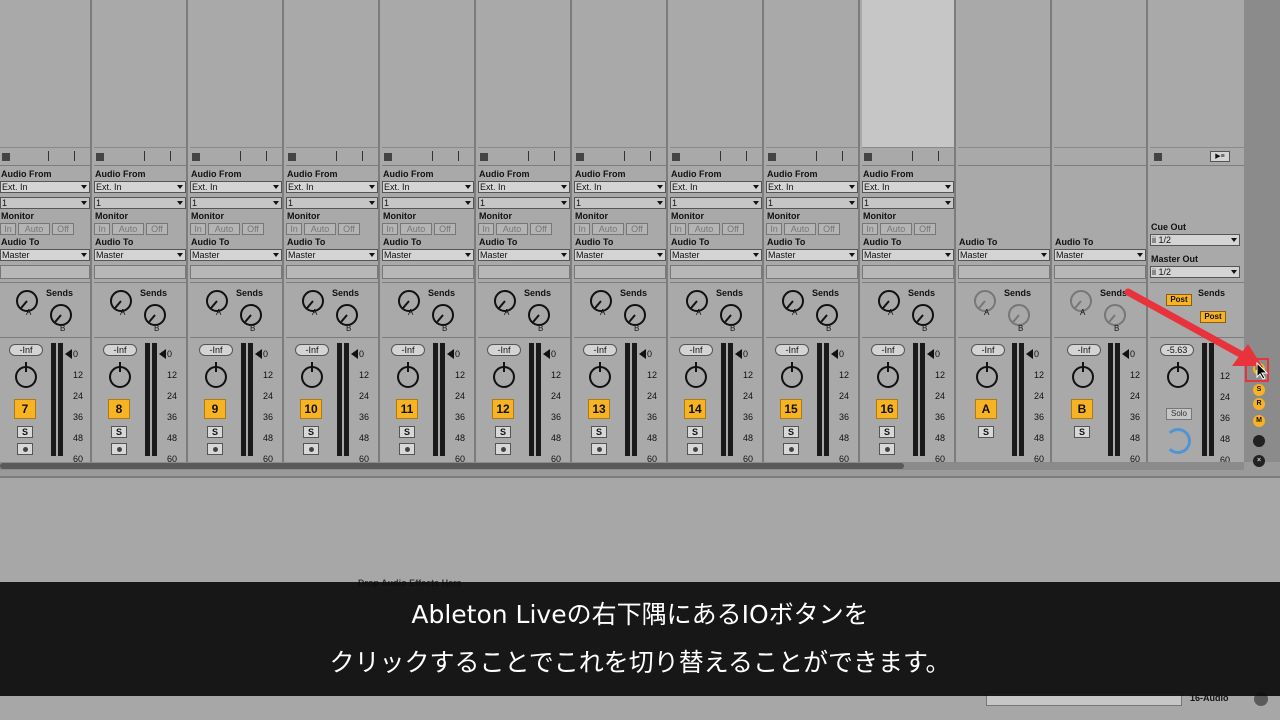 The width and height of the screenshot is (1280, 720). I want to click on track-activator-button: 16, so click(887, 409).